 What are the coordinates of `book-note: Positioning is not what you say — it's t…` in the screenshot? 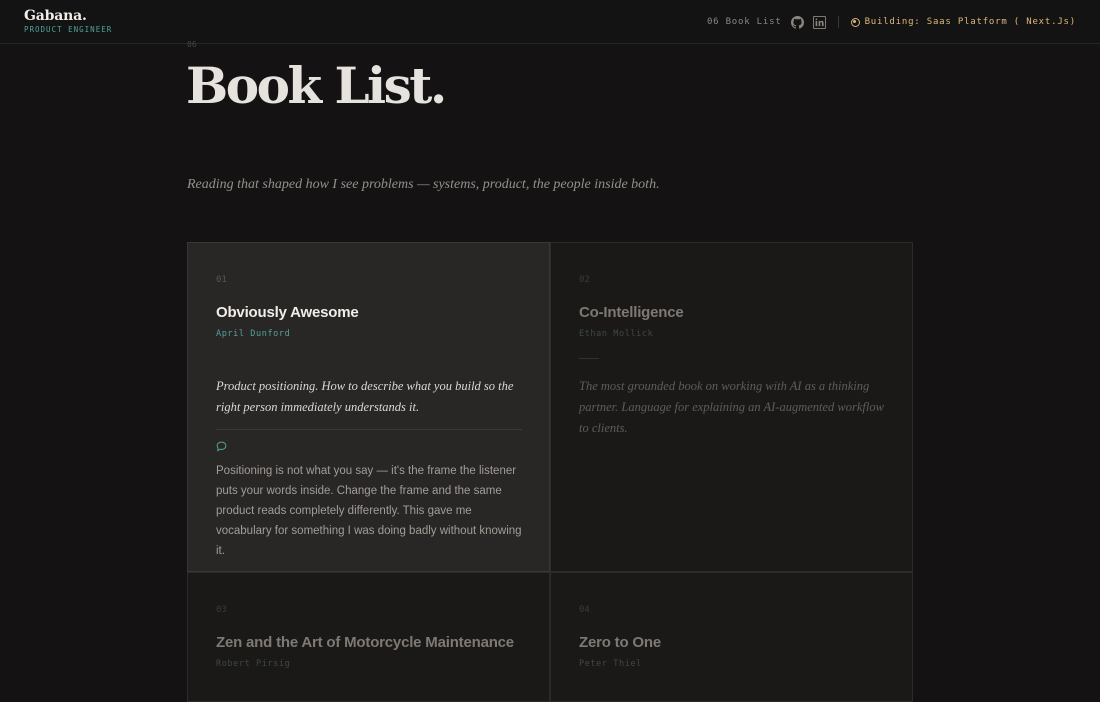 It's located at (369, 511).